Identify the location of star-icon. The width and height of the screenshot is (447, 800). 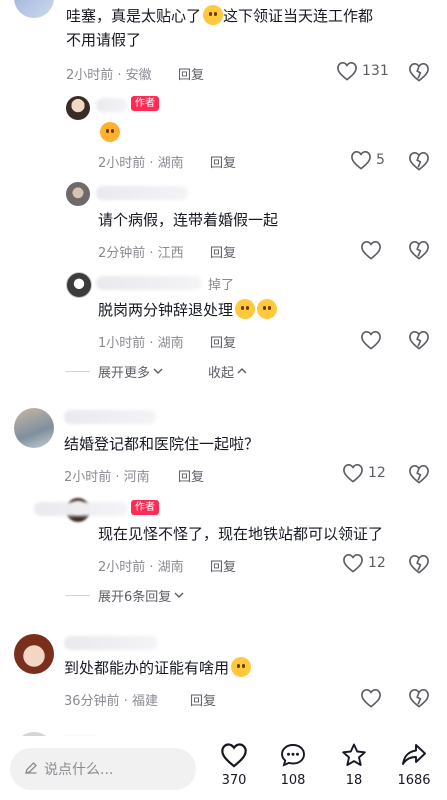
(354, 757).